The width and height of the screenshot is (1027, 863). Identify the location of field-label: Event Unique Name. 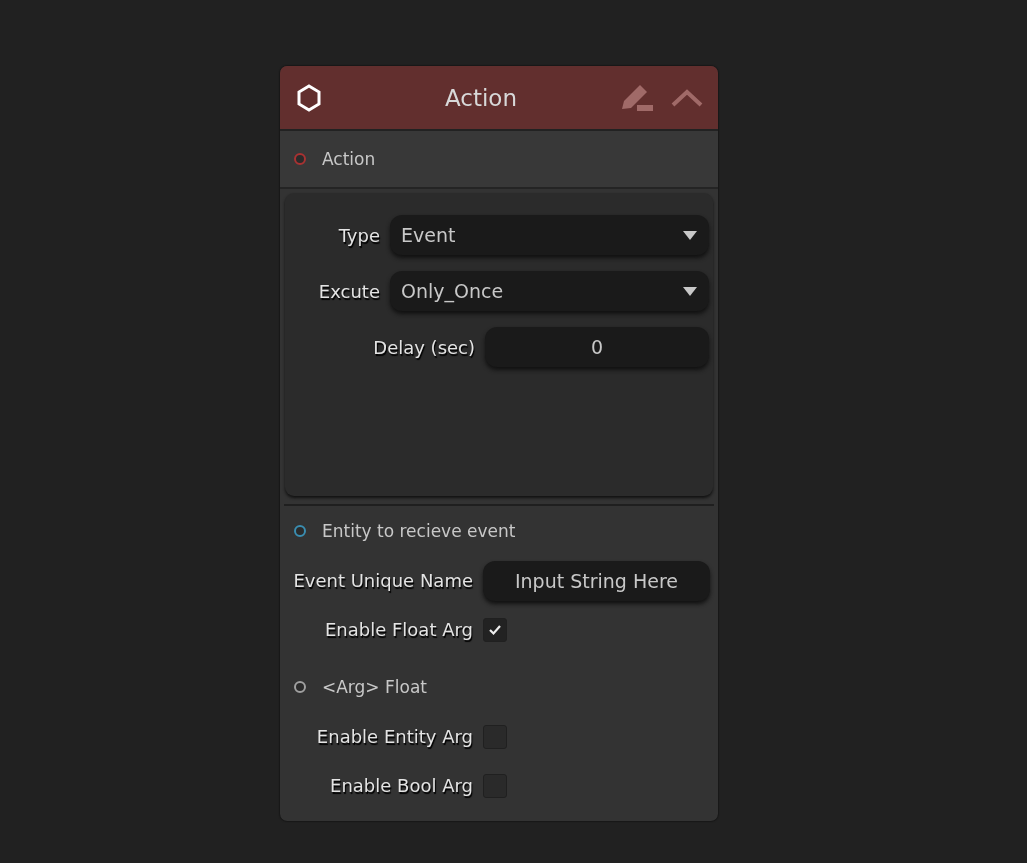
(383, 580).